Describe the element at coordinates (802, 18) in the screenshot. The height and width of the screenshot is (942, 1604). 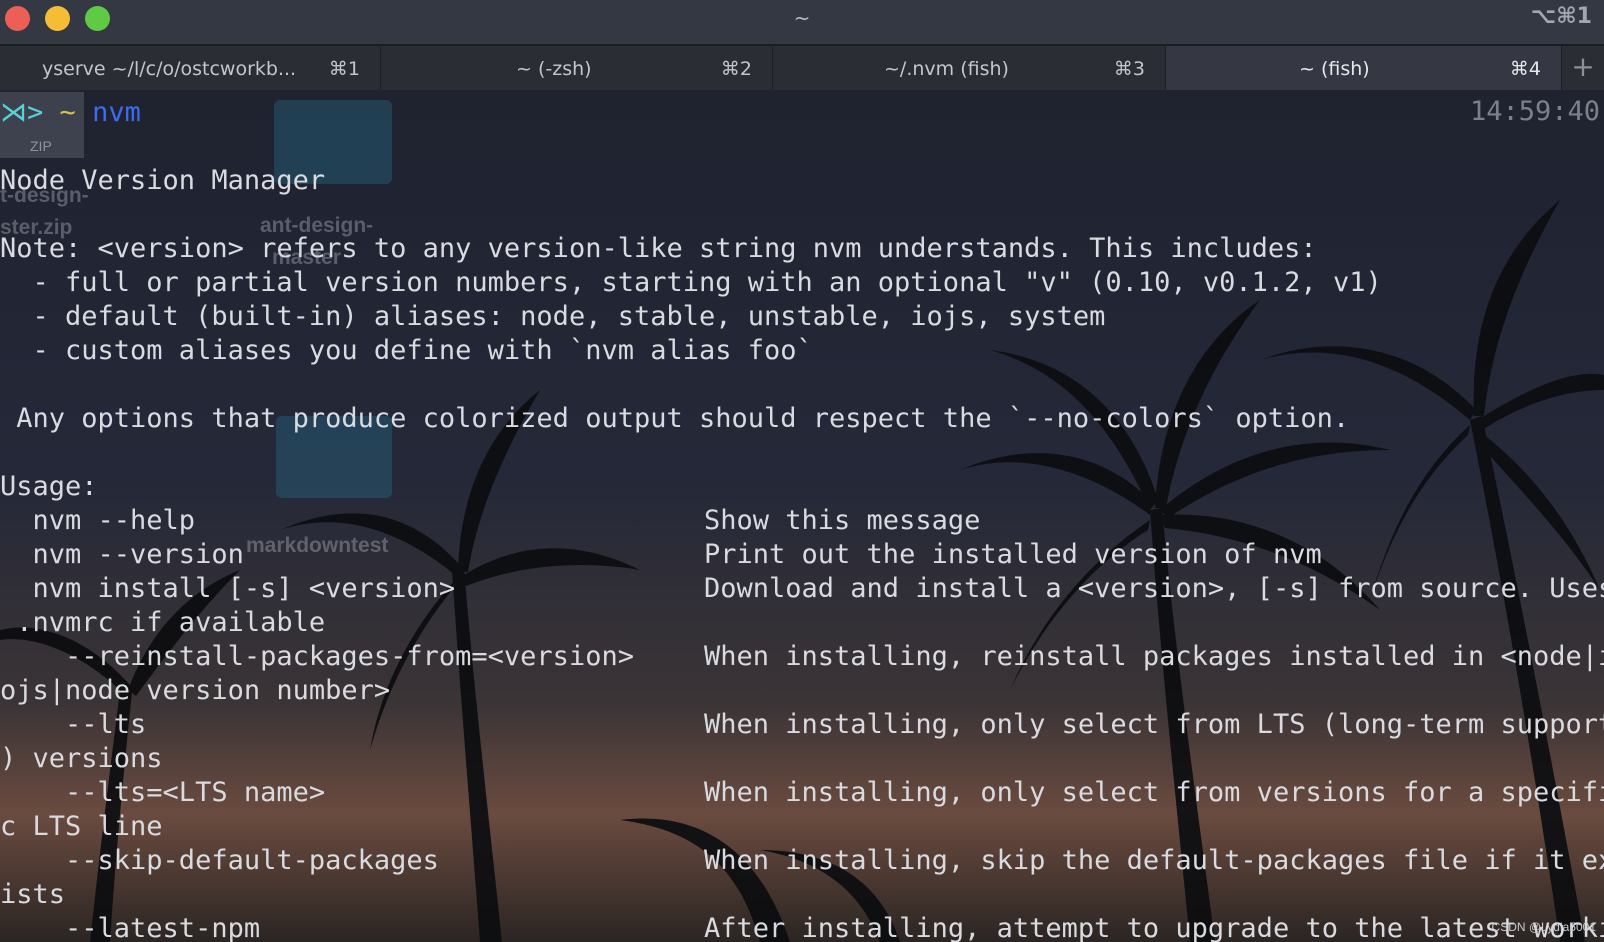
I see `window-title: ~` at that location.